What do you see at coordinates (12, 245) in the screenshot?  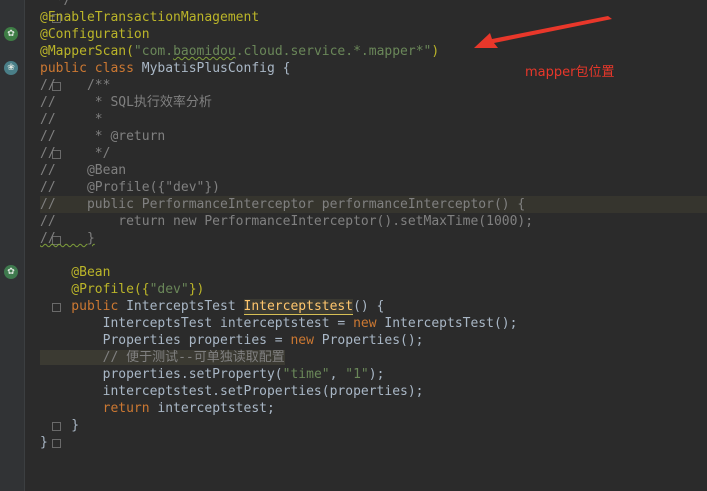 I see `editor-gutter: ✿ ❀ ✿` at bounding box center [12, 245].